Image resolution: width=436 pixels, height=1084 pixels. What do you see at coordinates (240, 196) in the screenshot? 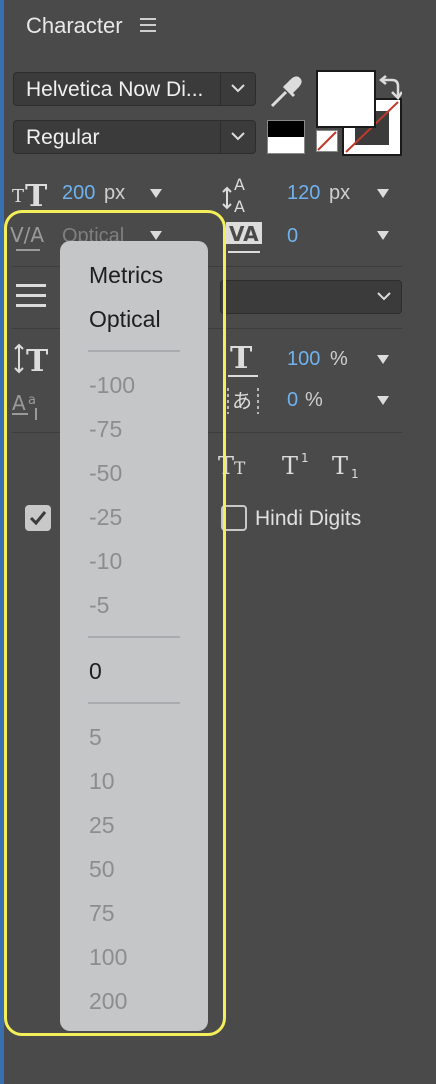
I see `leading-icon: AA` at bounding box center [240, 196].